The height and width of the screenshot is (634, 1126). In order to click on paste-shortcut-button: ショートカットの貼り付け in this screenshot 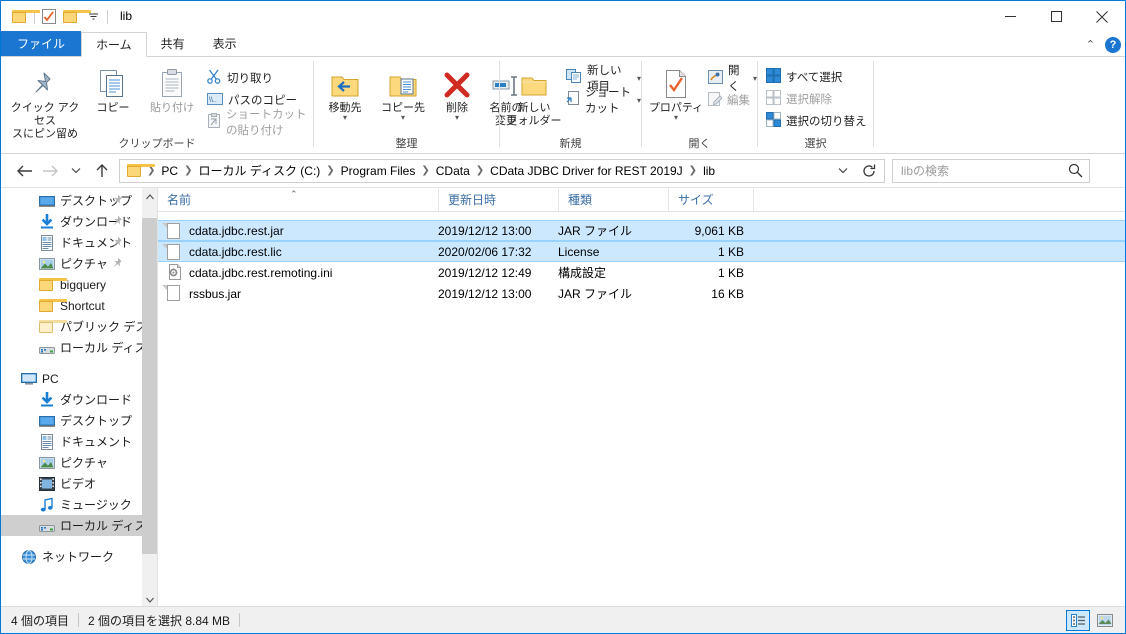, I will do `click(260, 123)`.